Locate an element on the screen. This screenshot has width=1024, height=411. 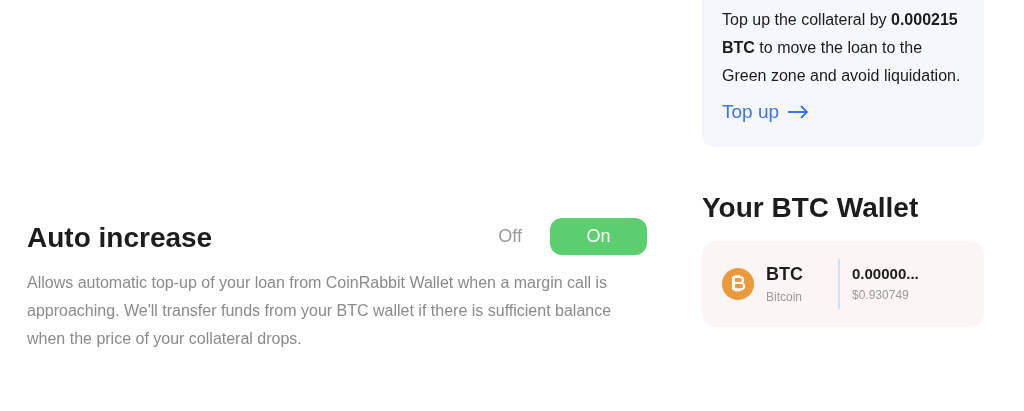
top-up-link: Top up is located at coordinates (766, 112).